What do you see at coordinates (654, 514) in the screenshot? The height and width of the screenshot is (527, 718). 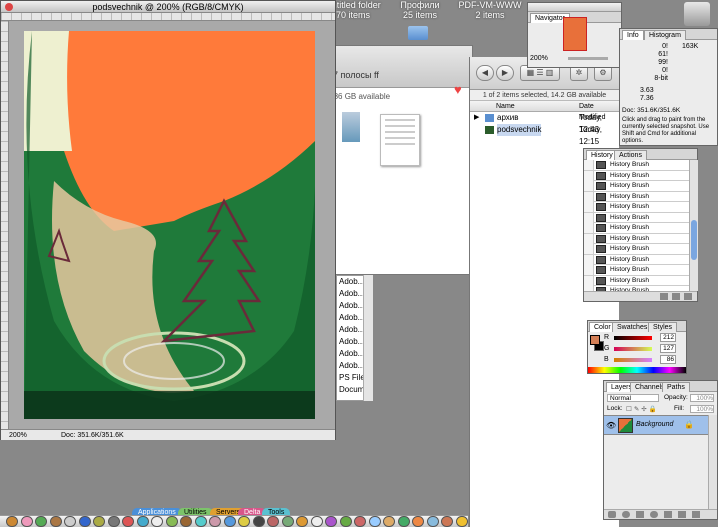 I see `adjustment-layer-icon` at bounding box center [654, 514].